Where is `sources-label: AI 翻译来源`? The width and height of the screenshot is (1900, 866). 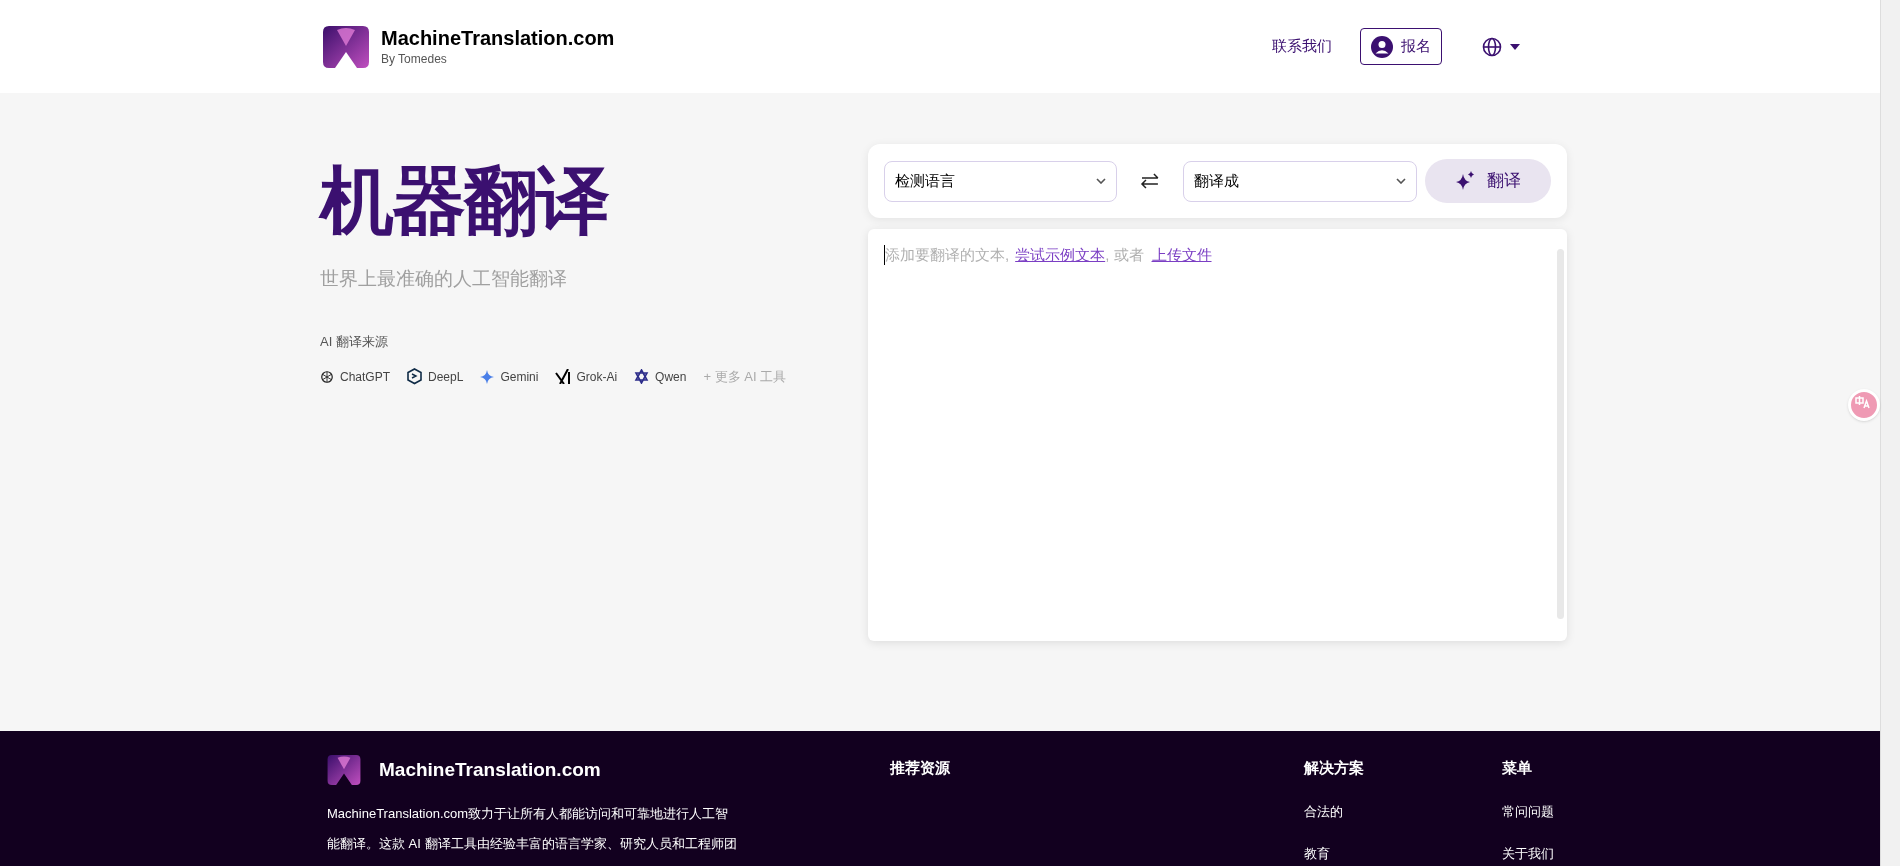
sources-label: AI 翻译来源 is located at coordinates (354, 341).